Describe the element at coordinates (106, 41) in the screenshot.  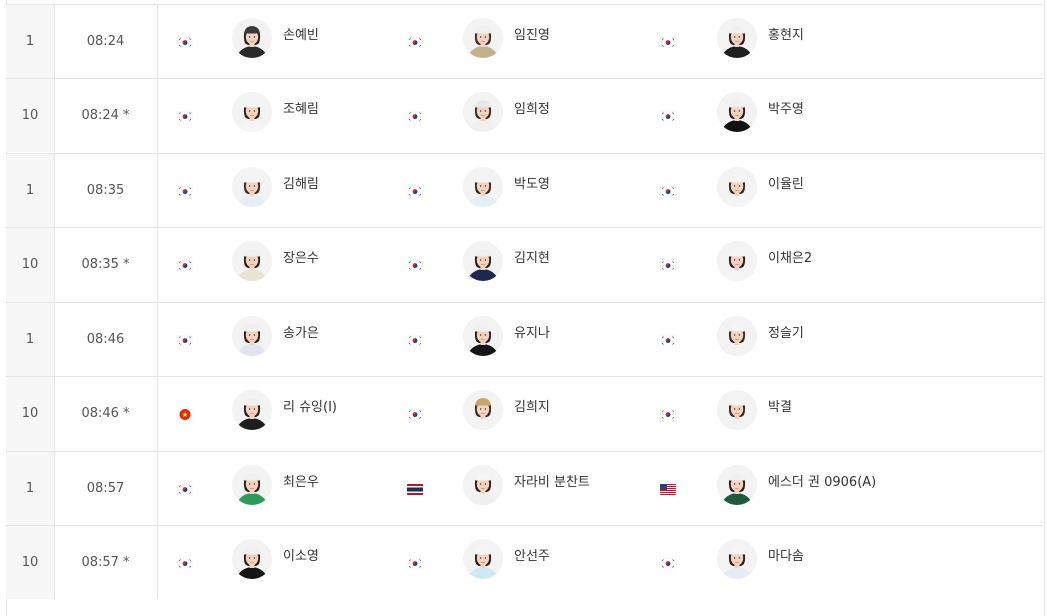
I see `tee-time: 08:24` at that location.